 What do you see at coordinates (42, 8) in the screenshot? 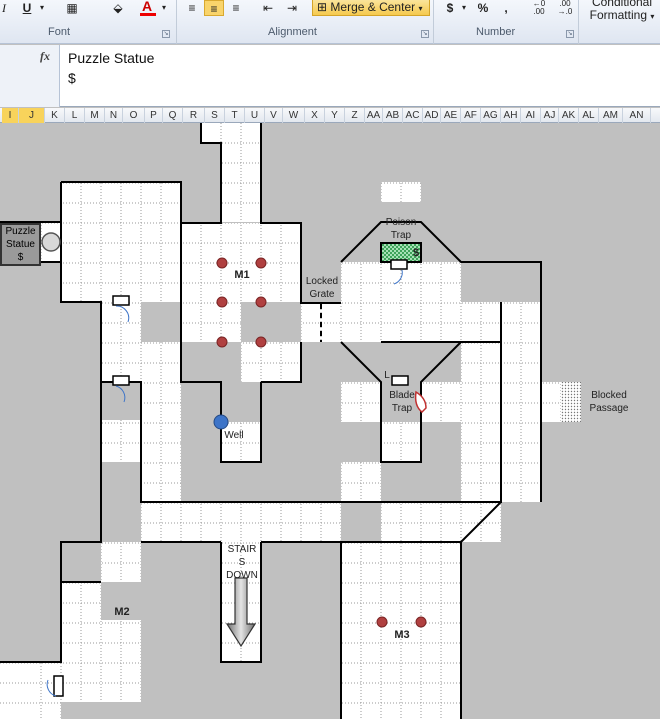
I see `underline-dropdown-icon: ▾` at bounding box center [42, 8].